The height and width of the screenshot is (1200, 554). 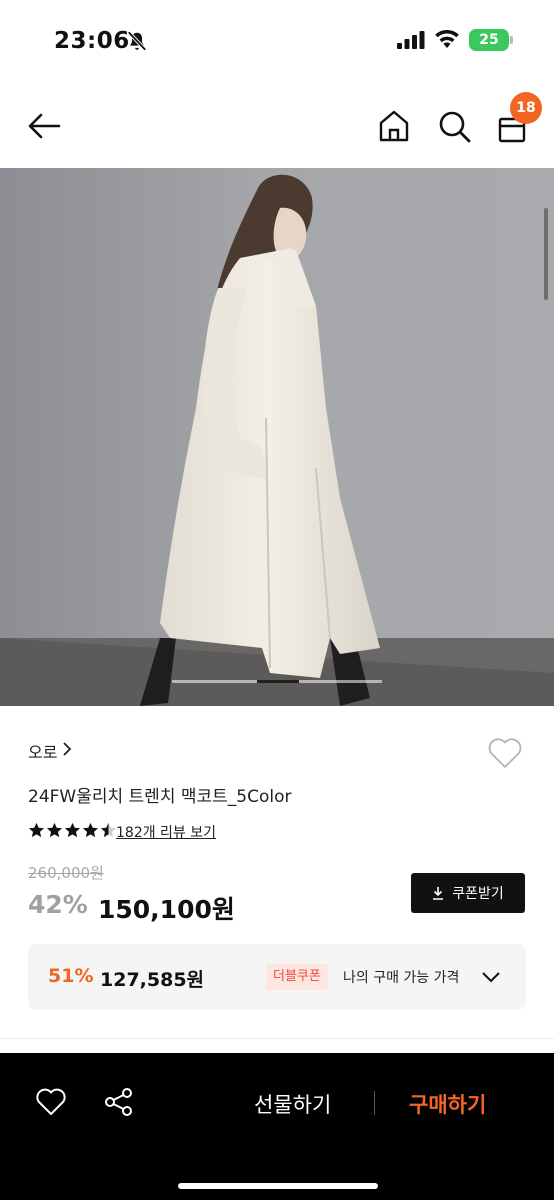 I want to click on coupon-button-label: 쿠폰받기, so click(x=478, y=894).